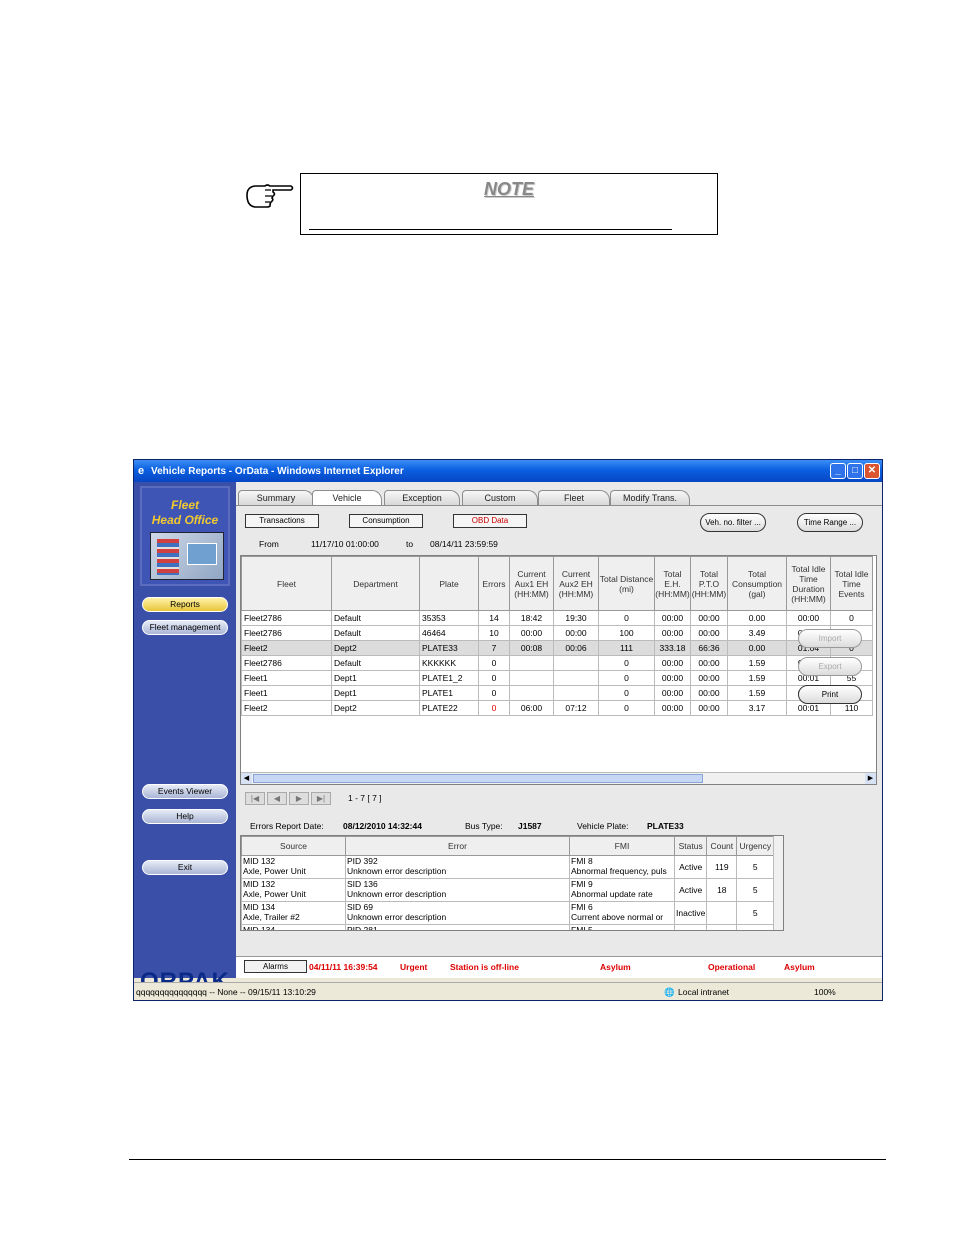 The image size is (954, 1235). I want to click on tab-fleet: Fleet, so click(574, 497).